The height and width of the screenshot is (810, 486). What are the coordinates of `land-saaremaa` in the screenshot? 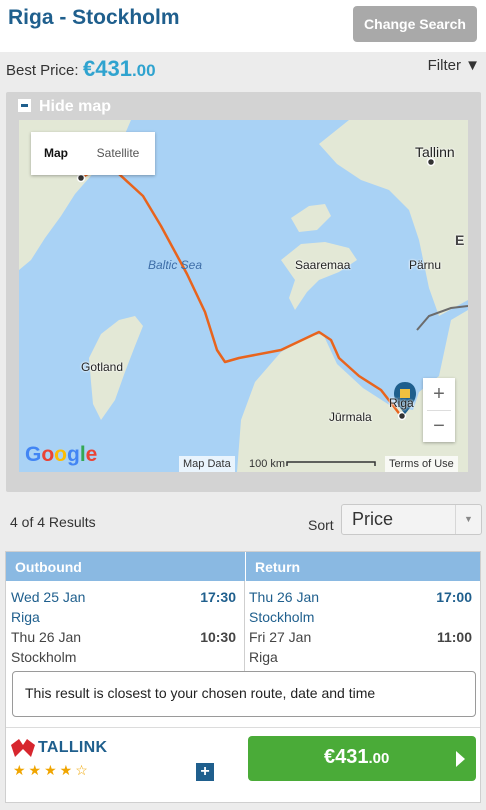 It's located at (319, 276).